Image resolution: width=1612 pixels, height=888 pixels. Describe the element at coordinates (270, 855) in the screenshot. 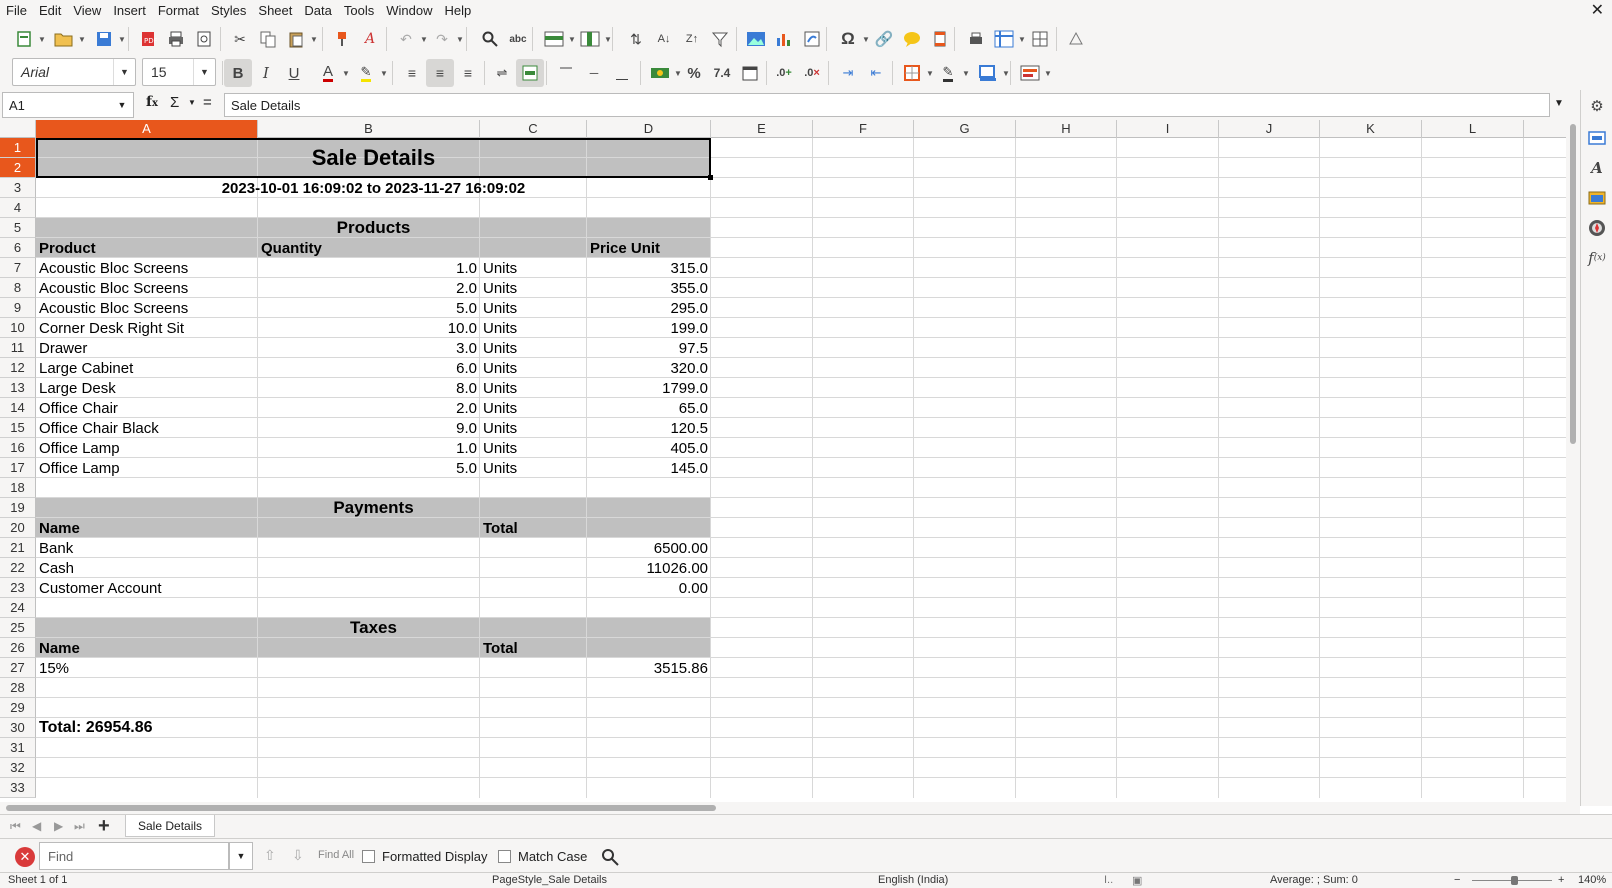

I see `find-previous-icon: ⇧` at that location.